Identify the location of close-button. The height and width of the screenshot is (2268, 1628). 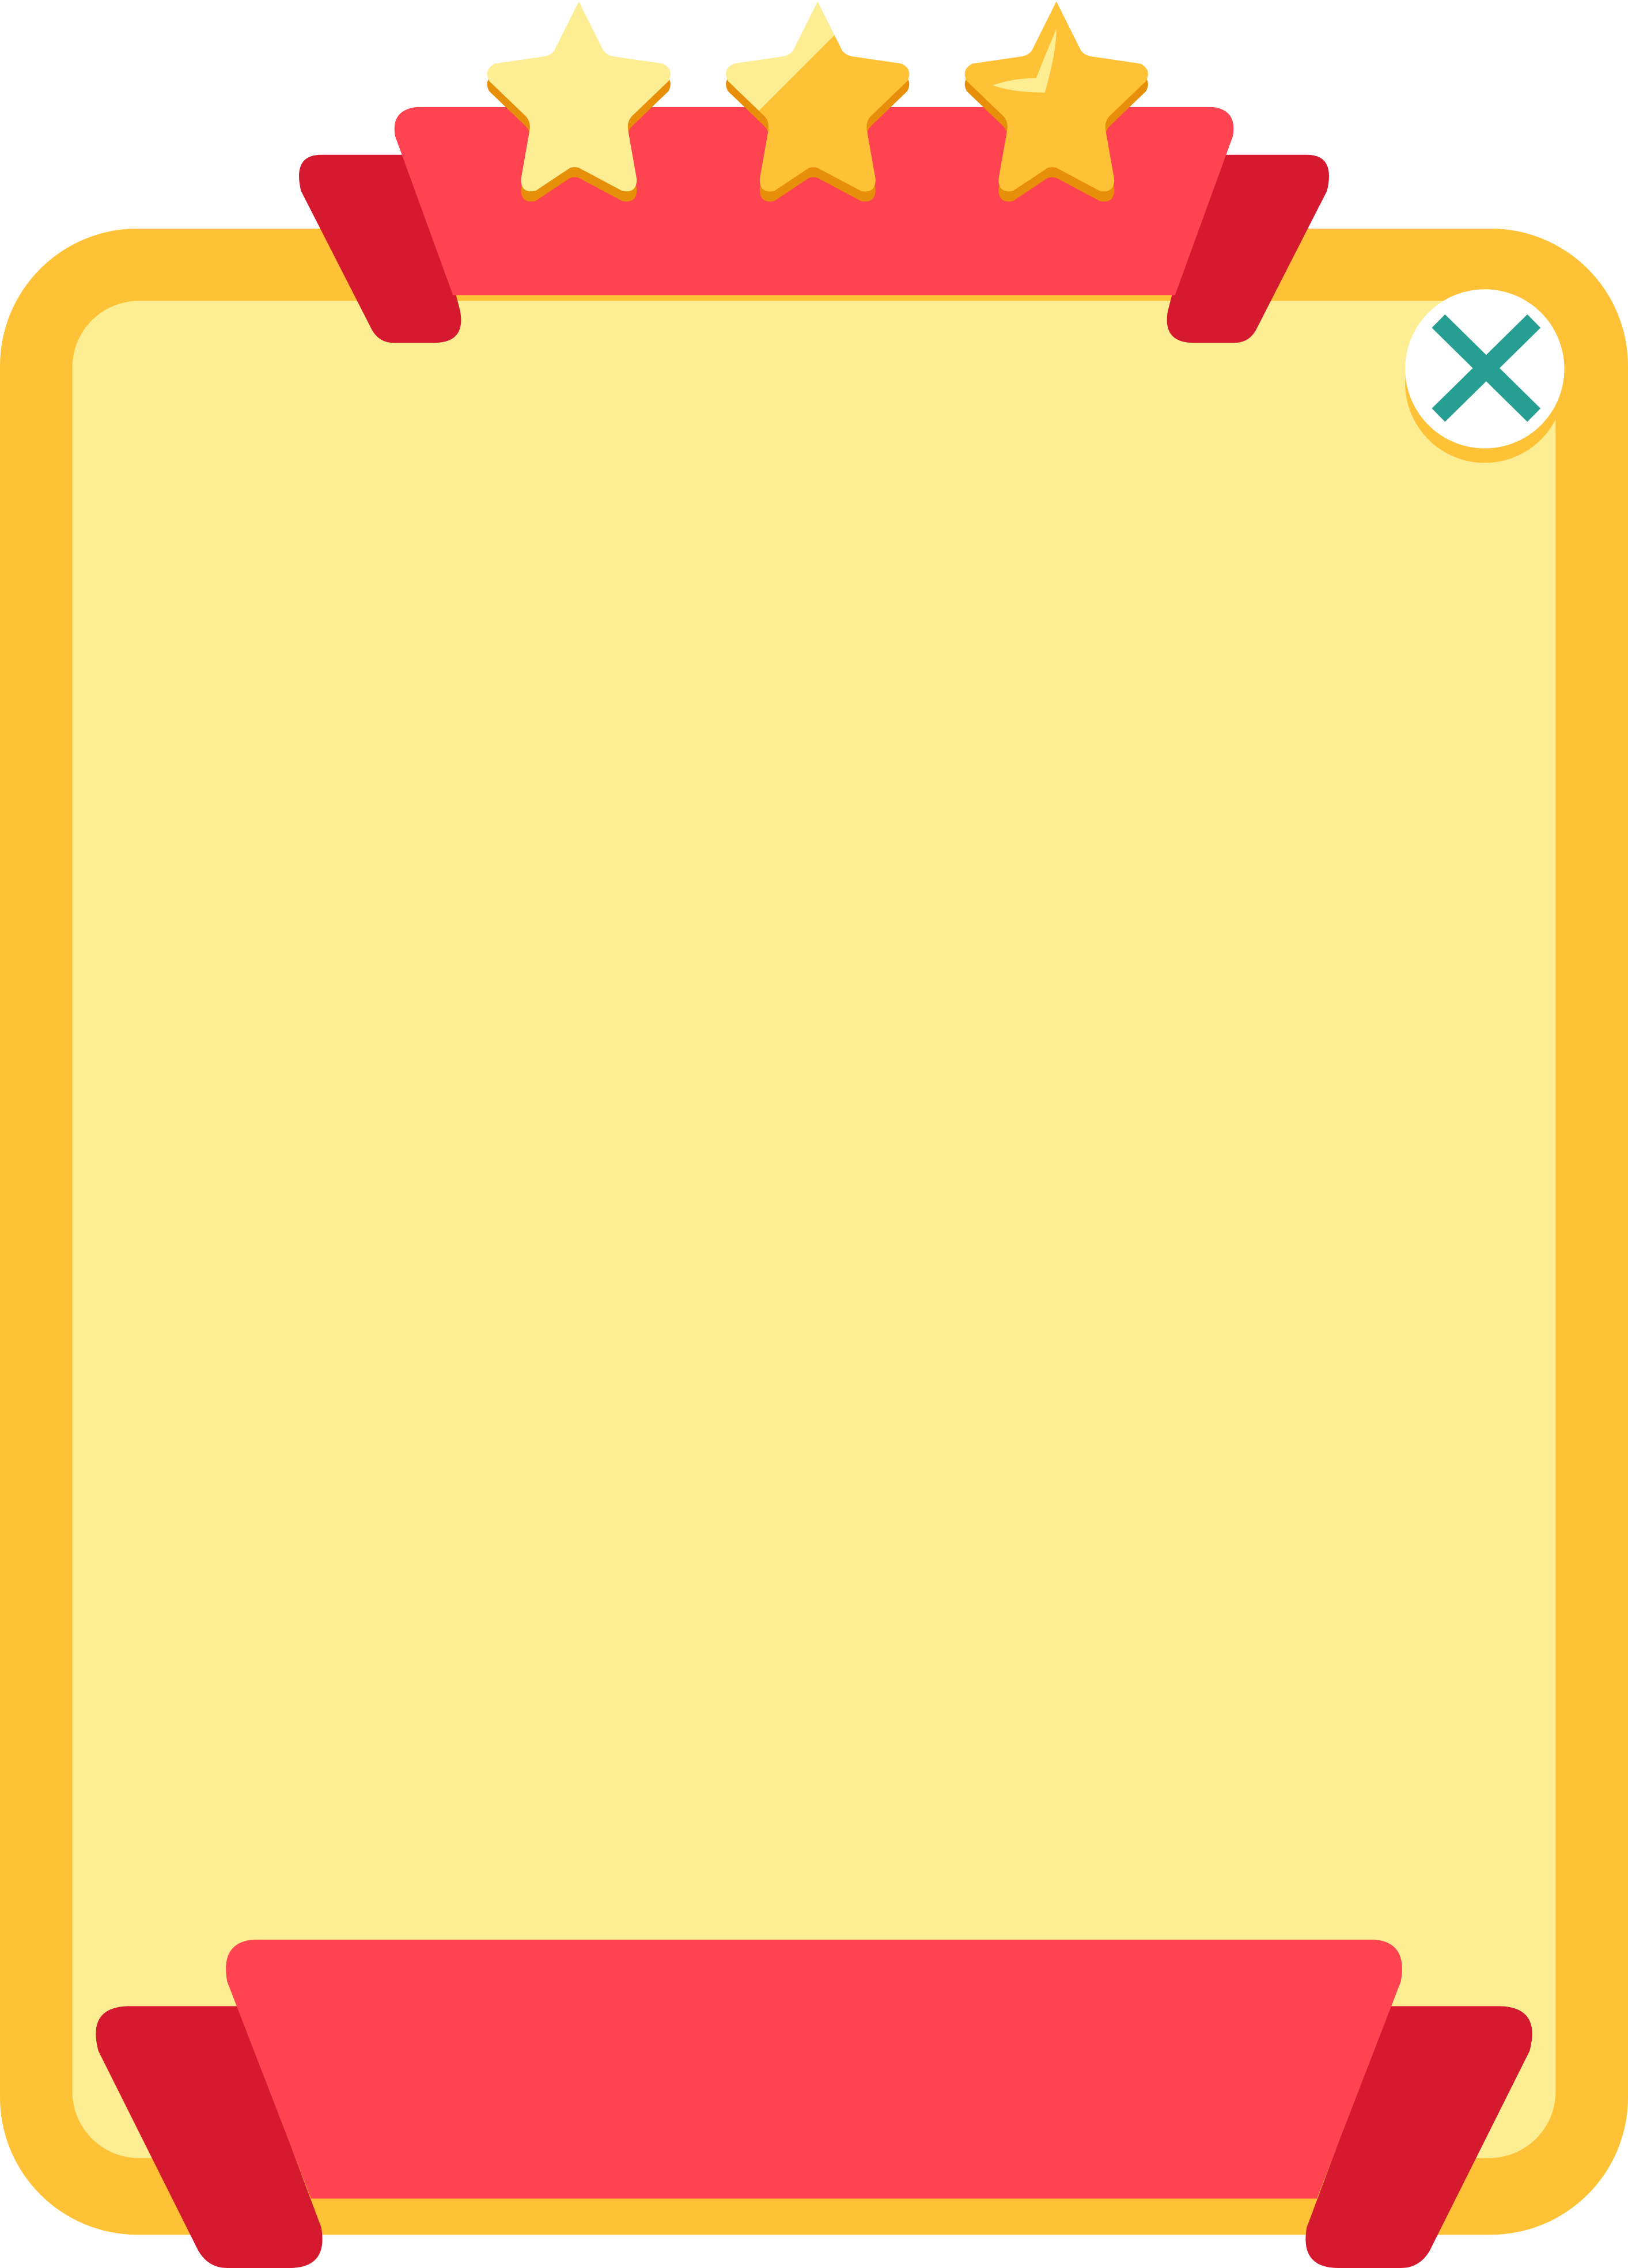
(1485, 376).